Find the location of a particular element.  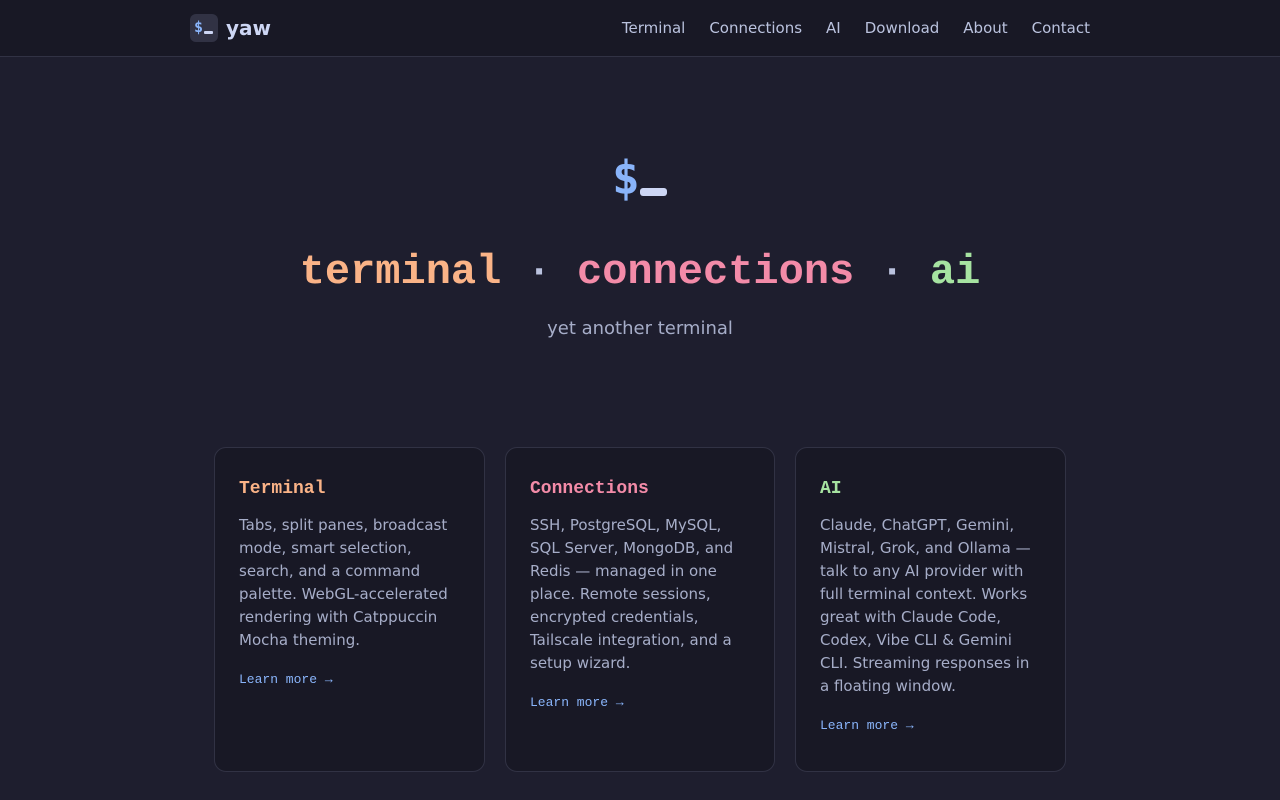

nav-link-terminal: Terminal is located at coordinates (653, 28).